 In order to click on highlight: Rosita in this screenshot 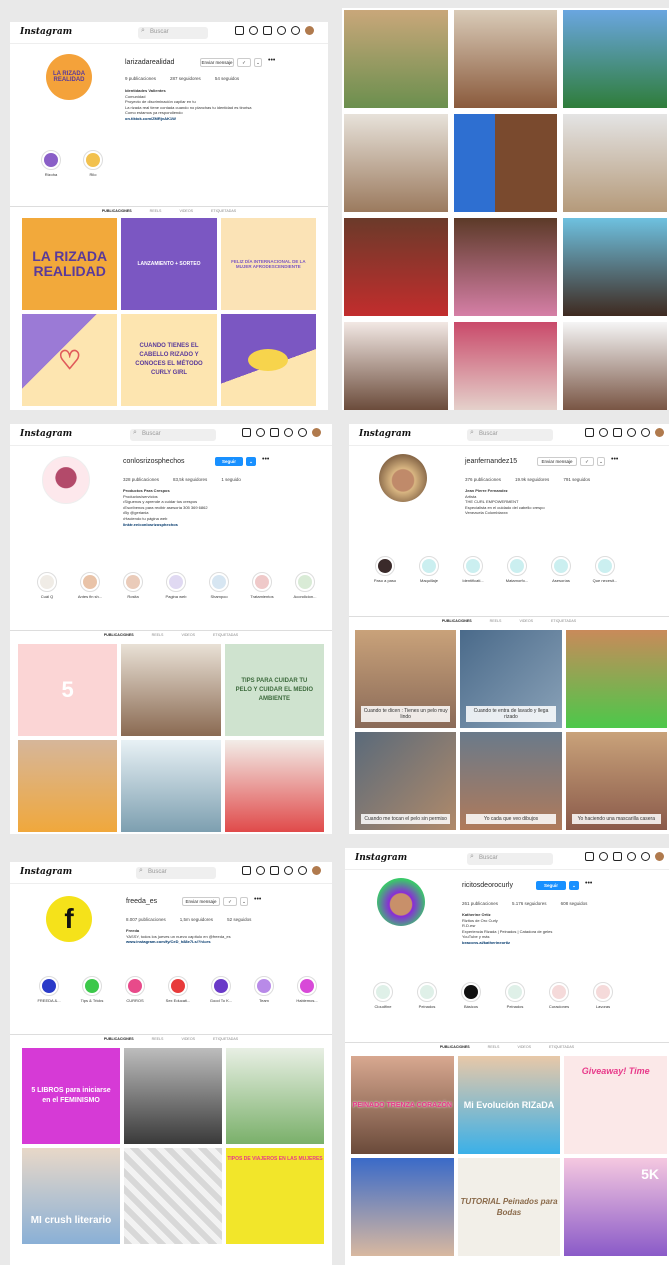, I will do `click(133, 585)`.